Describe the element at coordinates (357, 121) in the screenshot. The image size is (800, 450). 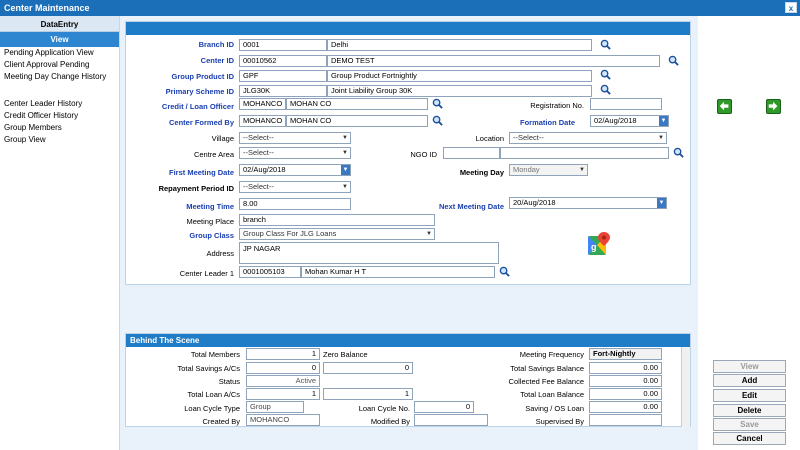
I see `center-formed-by-name: MOHAN CO` at that location.